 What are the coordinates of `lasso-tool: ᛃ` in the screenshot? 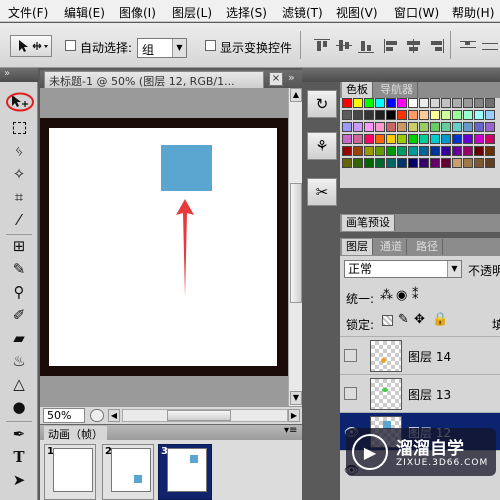 It's located at (19, 151).